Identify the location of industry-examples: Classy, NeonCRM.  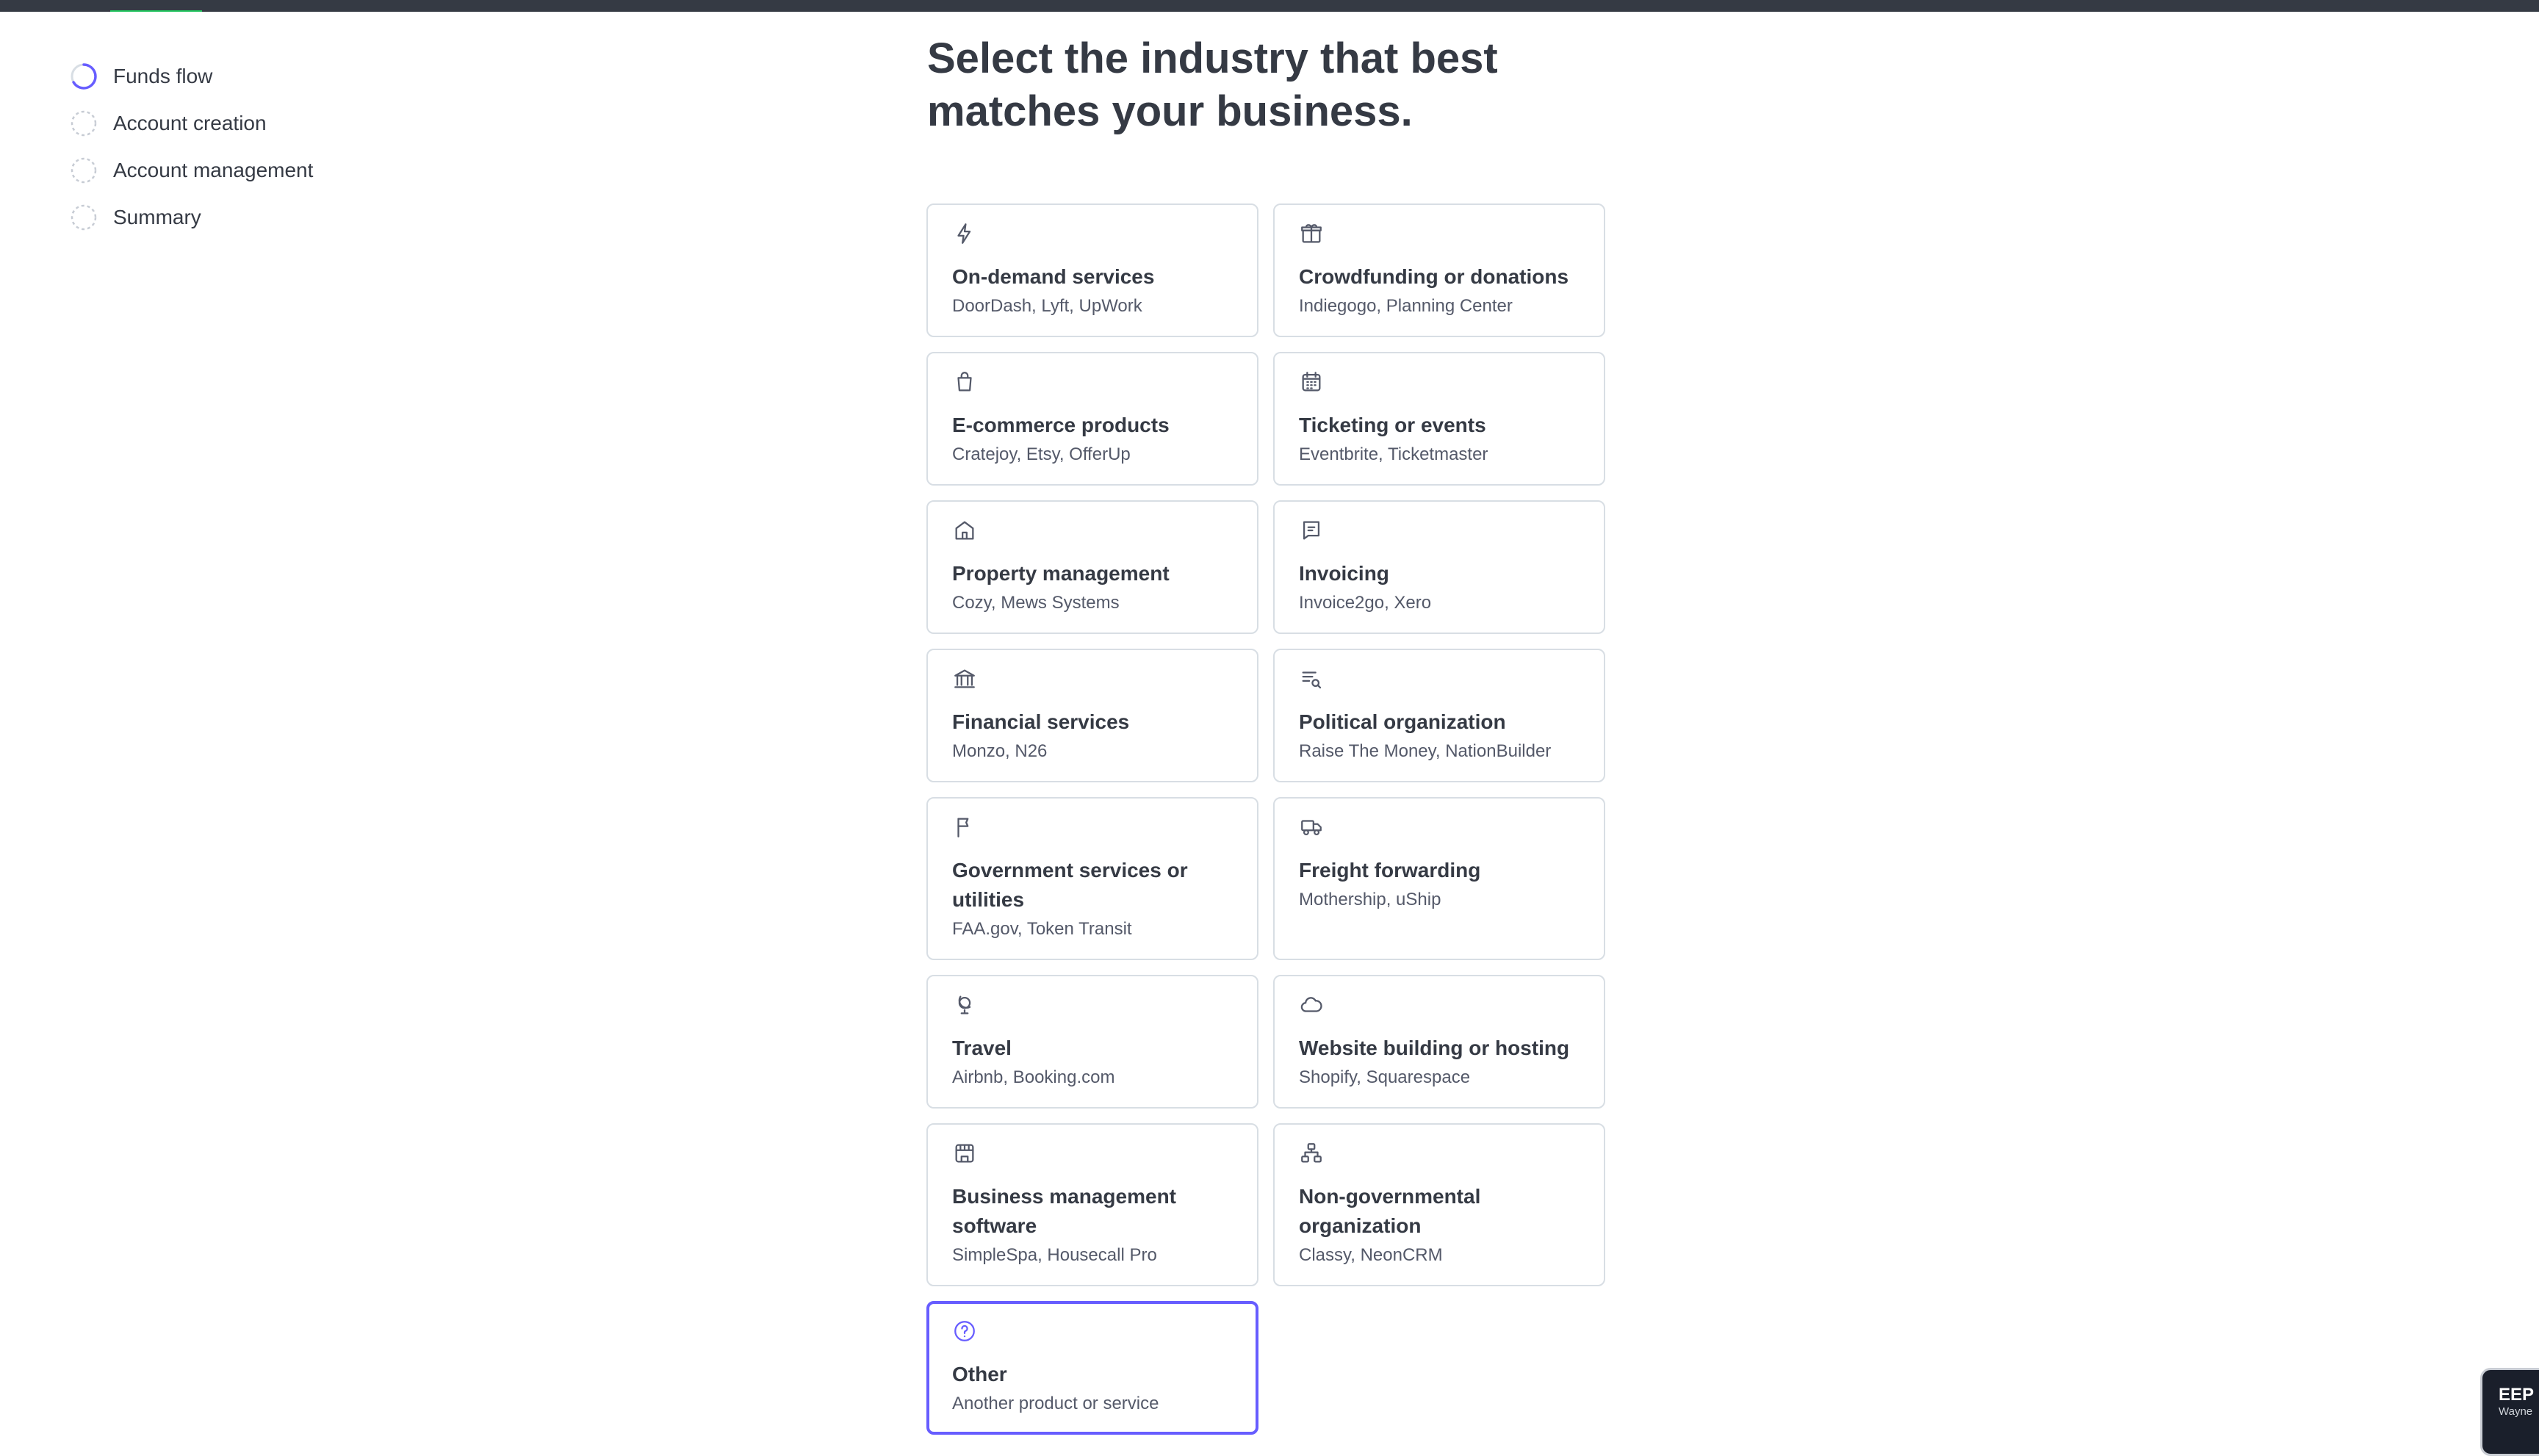
(1371, 1255).